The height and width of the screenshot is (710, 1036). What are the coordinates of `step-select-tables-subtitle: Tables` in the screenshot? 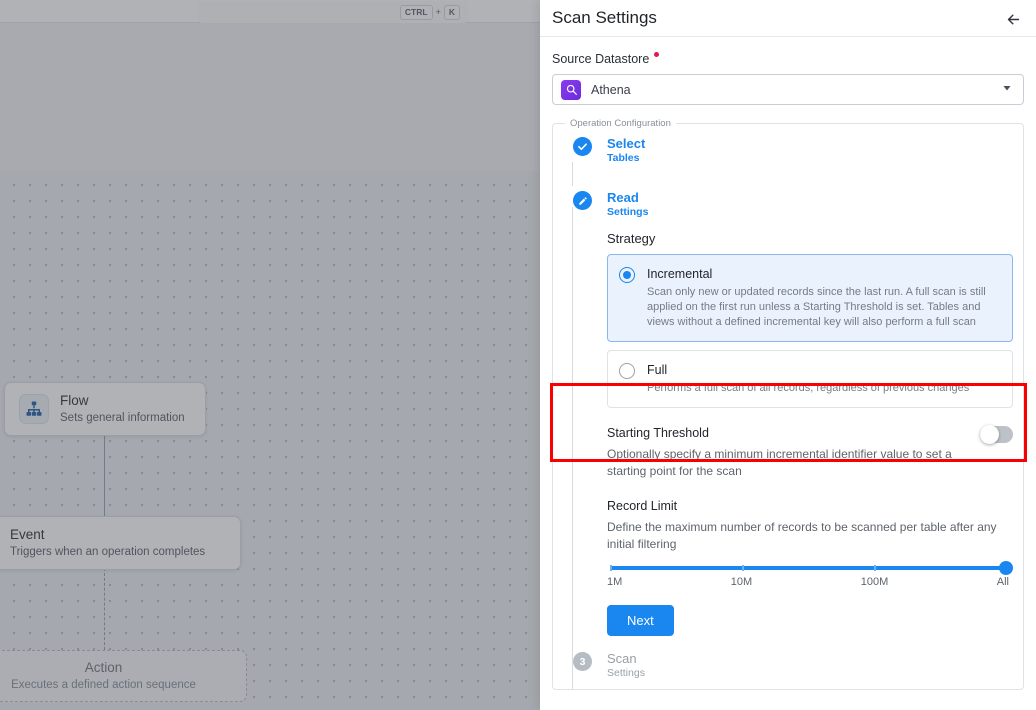 It's located at (623, 158).